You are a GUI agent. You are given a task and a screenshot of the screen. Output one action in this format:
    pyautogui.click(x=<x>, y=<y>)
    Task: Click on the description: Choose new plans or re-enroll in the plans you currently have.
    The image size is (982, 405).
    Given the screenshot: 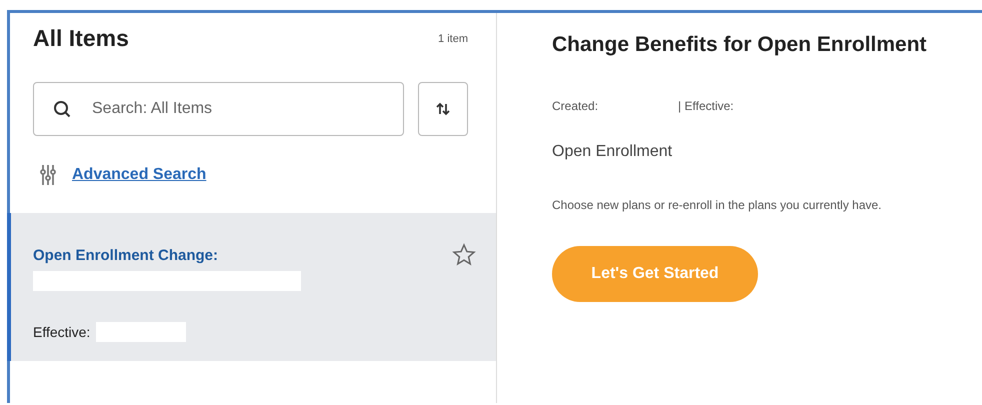 What is the action you would take?
    pyautogui.click(x=717, y=205)
    